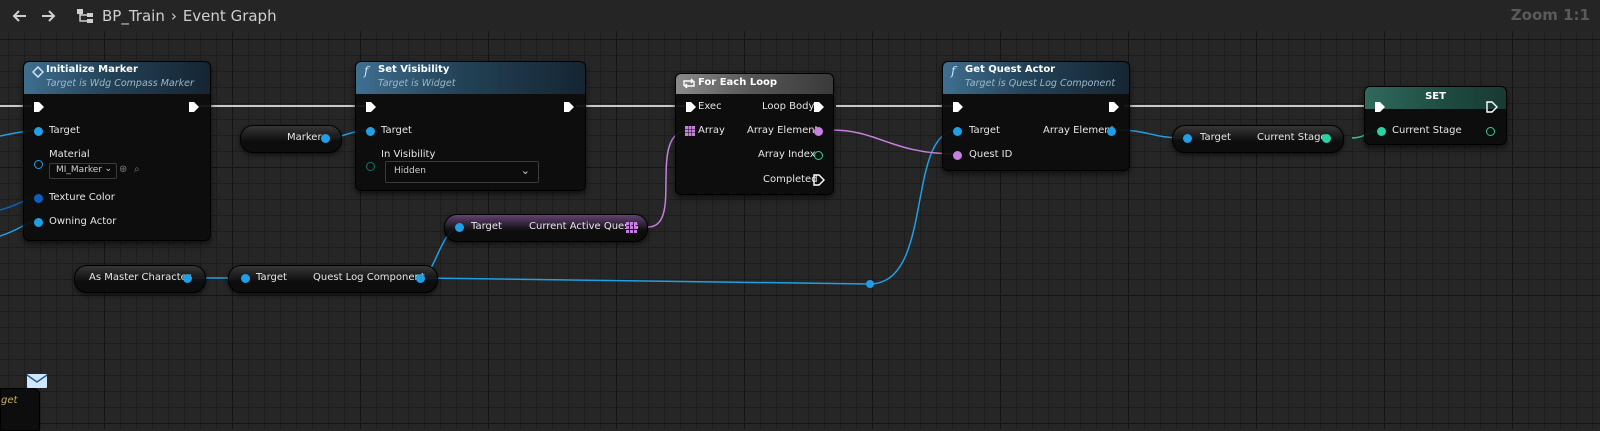  Describe the element at coordinates (38, 164) in the screenshot. I see `material-pin` at that location.